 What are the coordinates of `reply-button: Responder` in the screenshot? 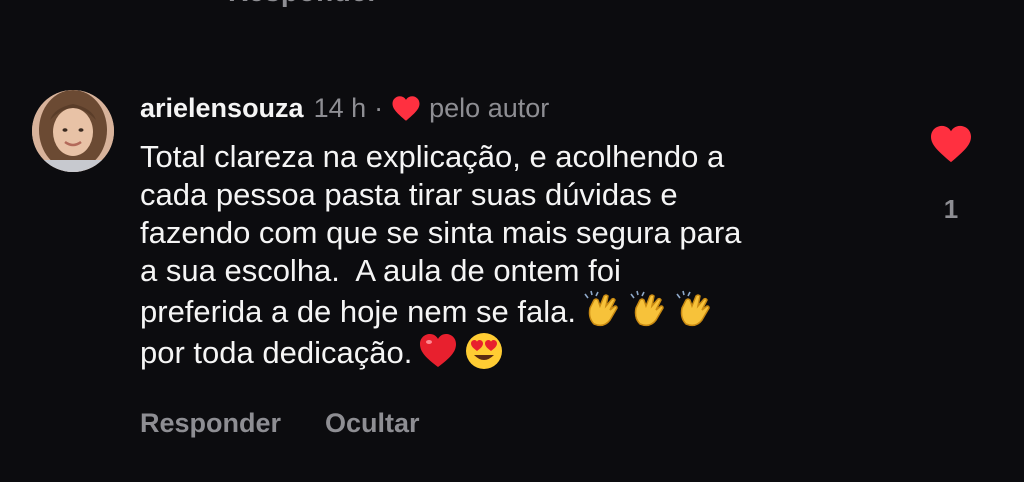 It's located at (210, 423).